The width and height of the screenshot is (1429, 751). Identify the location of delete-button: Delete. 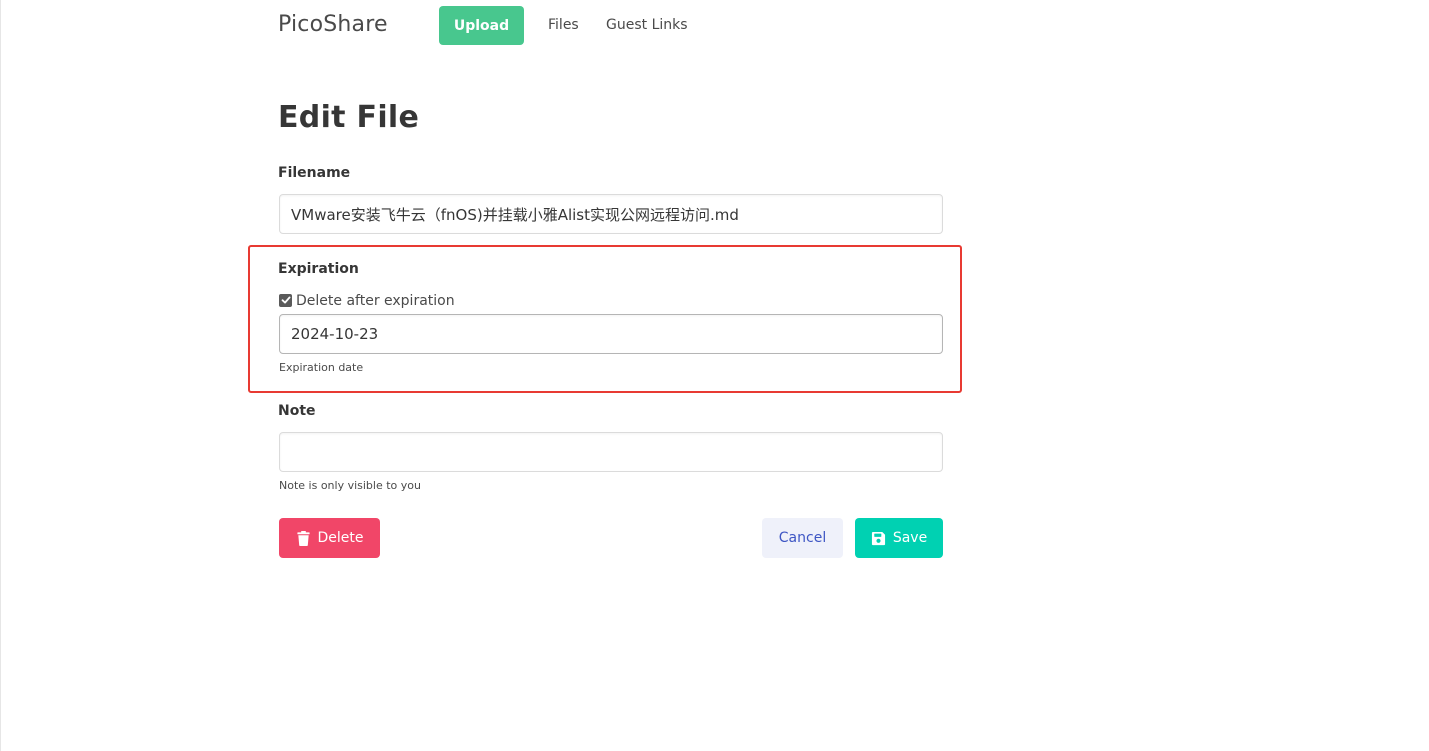
(329, 538).